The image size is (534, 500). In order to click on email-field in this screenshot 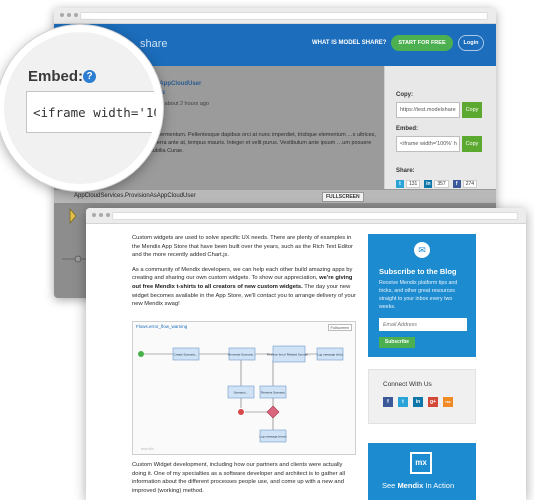, I will do `click(423, 324)`.